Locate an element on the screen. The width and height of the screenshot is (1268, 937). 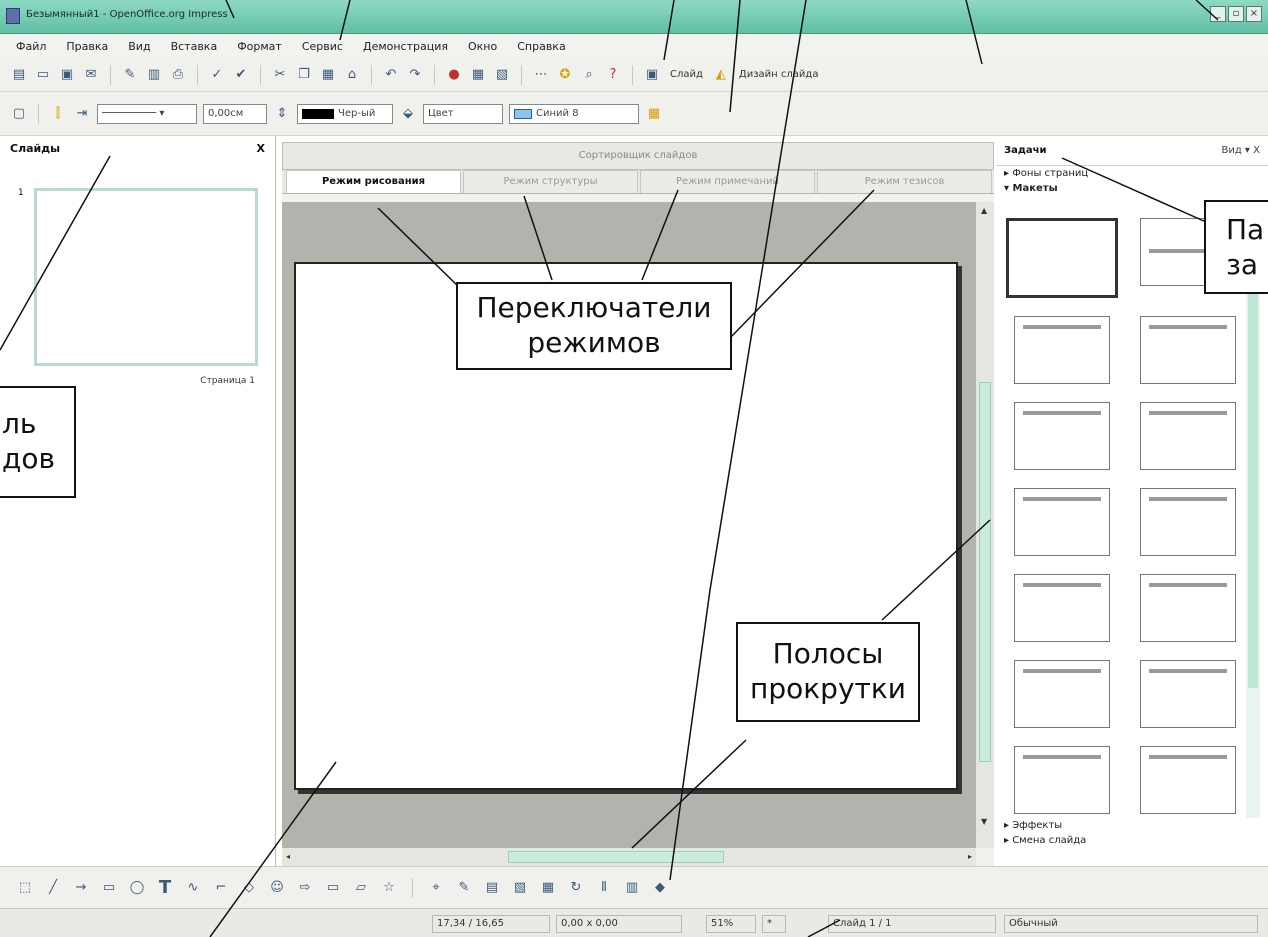
section-master-pages: ▸ Фоны страниц is located at coordinates (1132, 173).